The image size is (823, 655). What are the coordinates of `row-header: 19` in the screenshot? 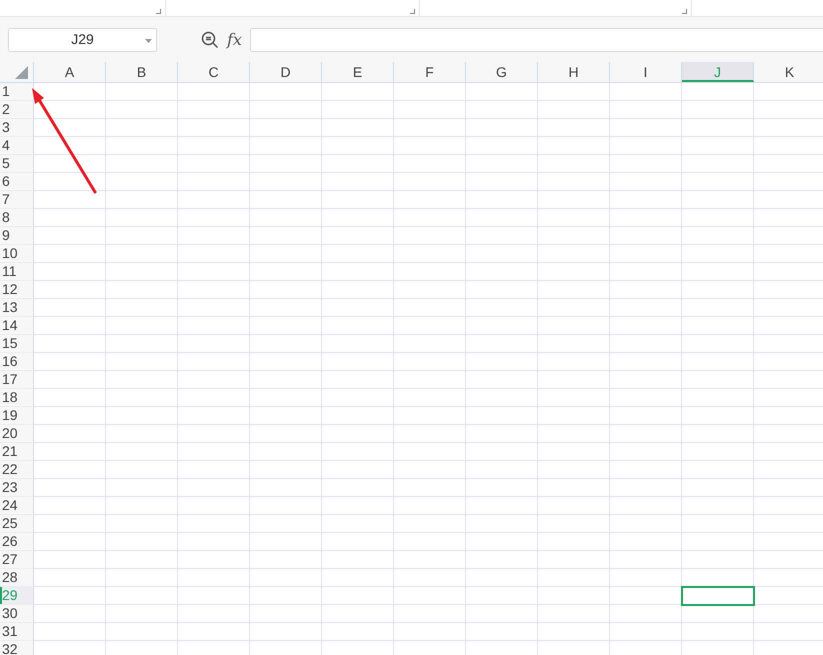 It's located at (17, 416).